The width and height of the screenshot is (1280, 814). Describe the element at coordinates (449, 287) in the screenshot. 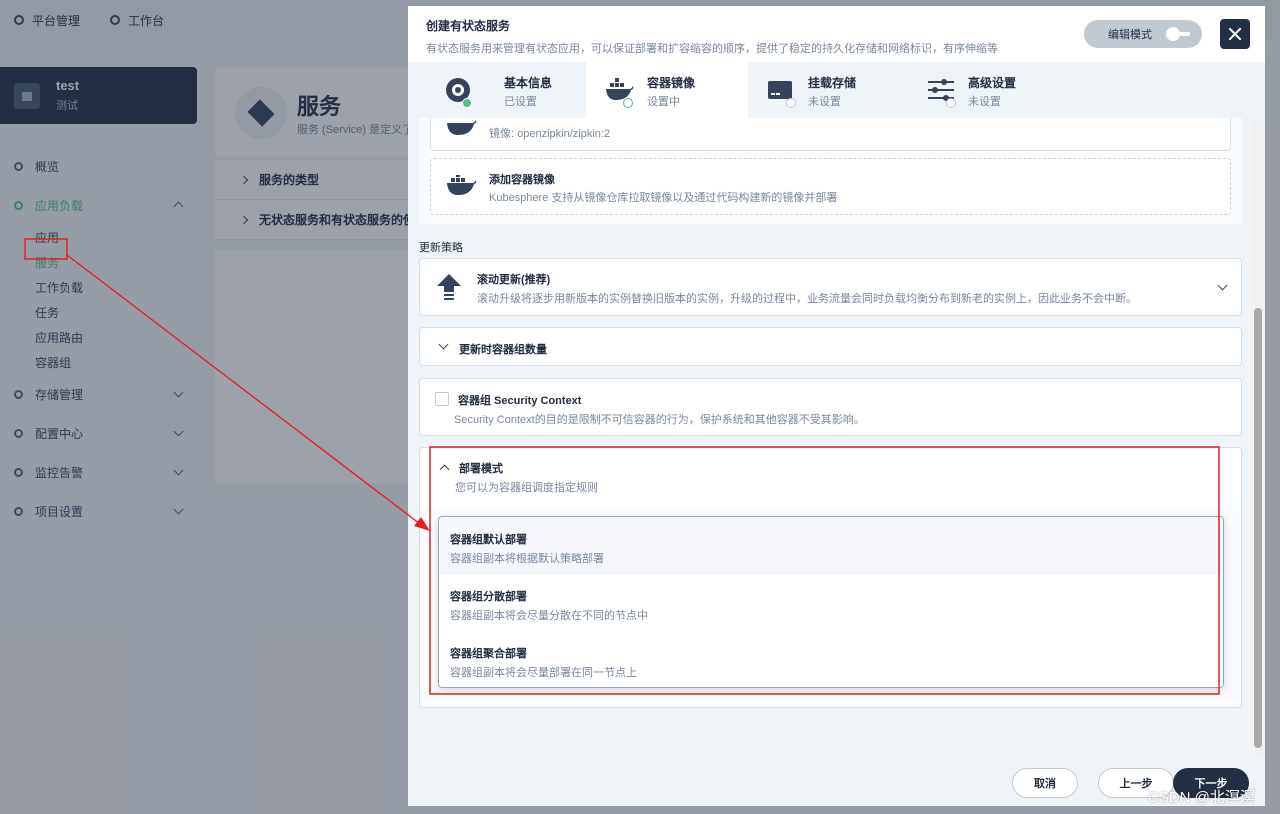

I see `arrow-up-icon` at that location.